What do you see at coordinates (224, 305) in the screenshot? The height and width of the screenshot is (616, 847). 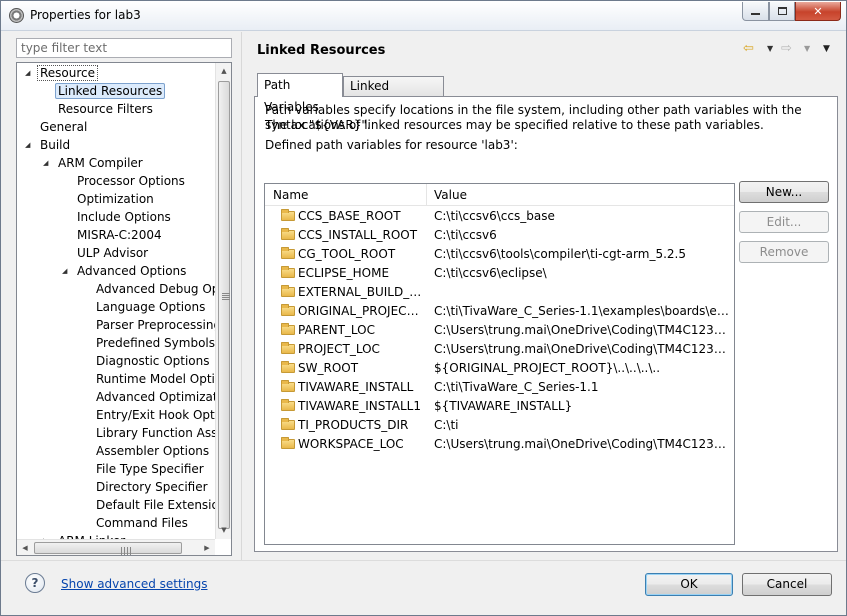 I see `vertical-scroll-thumb` at bounding box center [224, 305].